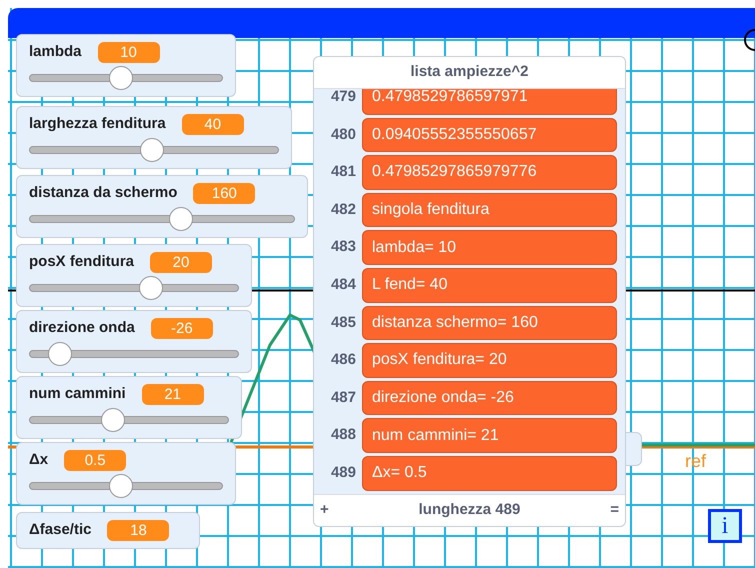 This screenshot has height=568, width=755. What do you see at coordinates (77, 394) in the screenshot?
I see `variable-name: num cammini` at bounding box center [77, 394].